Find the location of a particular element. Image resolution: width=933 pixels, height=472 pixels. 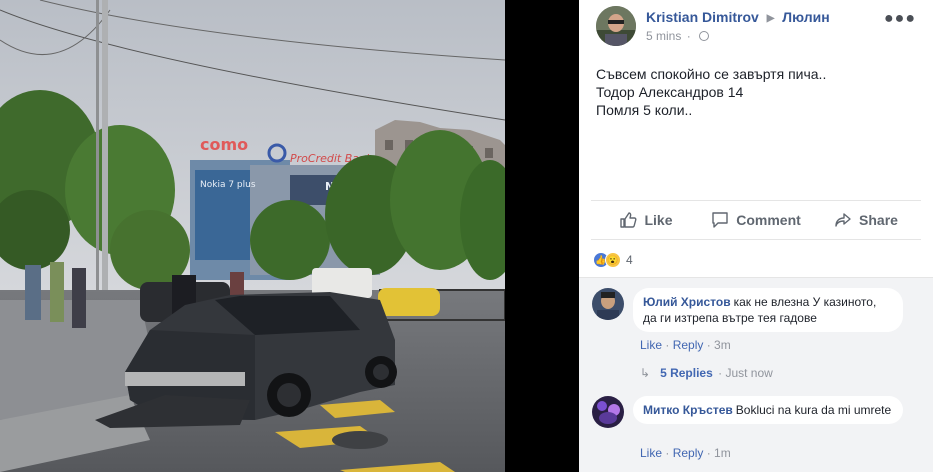

author-line: Kristian Dimitrov ▶ Люлин is located at coordinates (738, 17).